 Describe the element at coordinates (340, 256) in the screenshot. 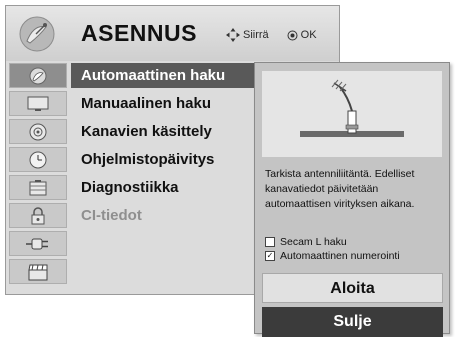

I see `auto-numbering-label: Automaattinen numerointi` at that location.